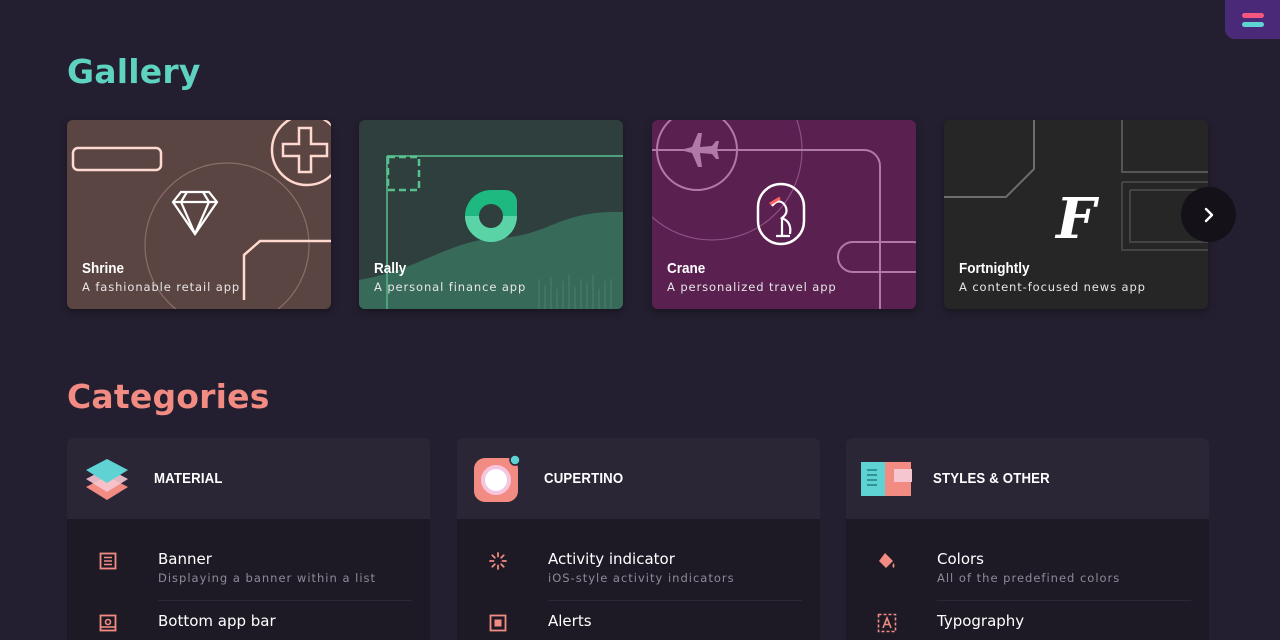  What do you see at coordinates (1027, 615) in the screenshot?
I see `demo-item-typography: Typography` at bounding box center [1027, 615].